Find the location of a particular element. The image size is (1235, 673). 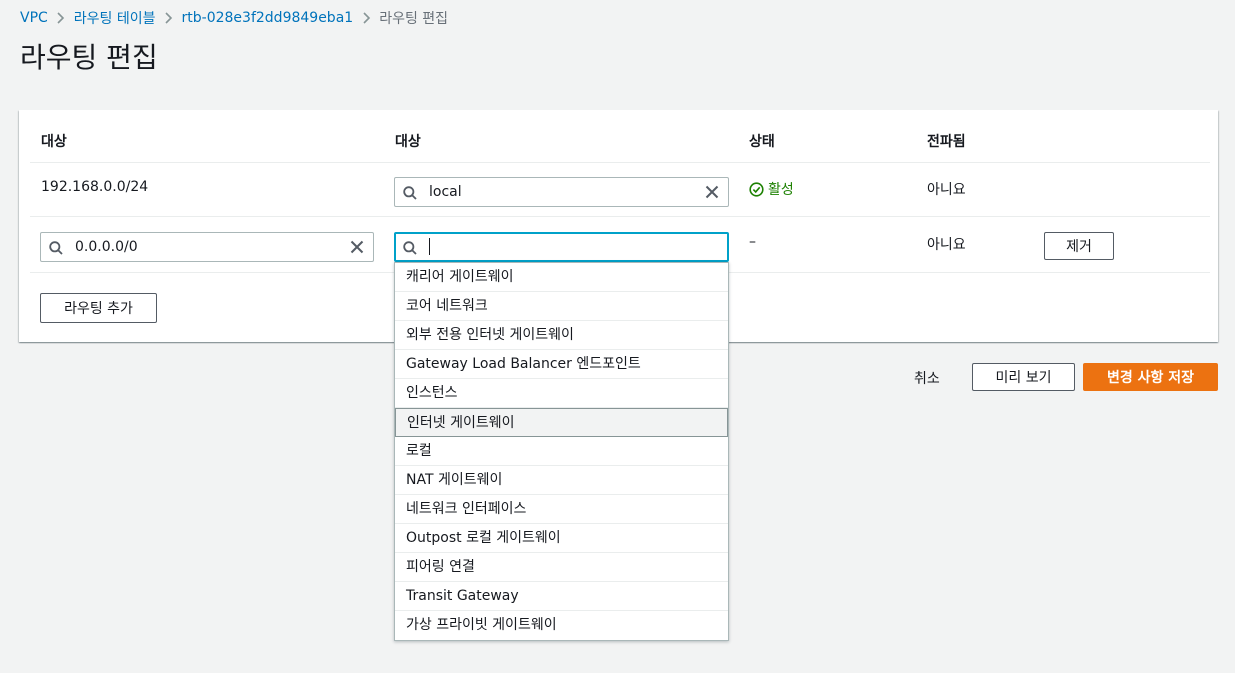

row1-destination: 192.168.0.0/24 is located at coordinates (95, 187).